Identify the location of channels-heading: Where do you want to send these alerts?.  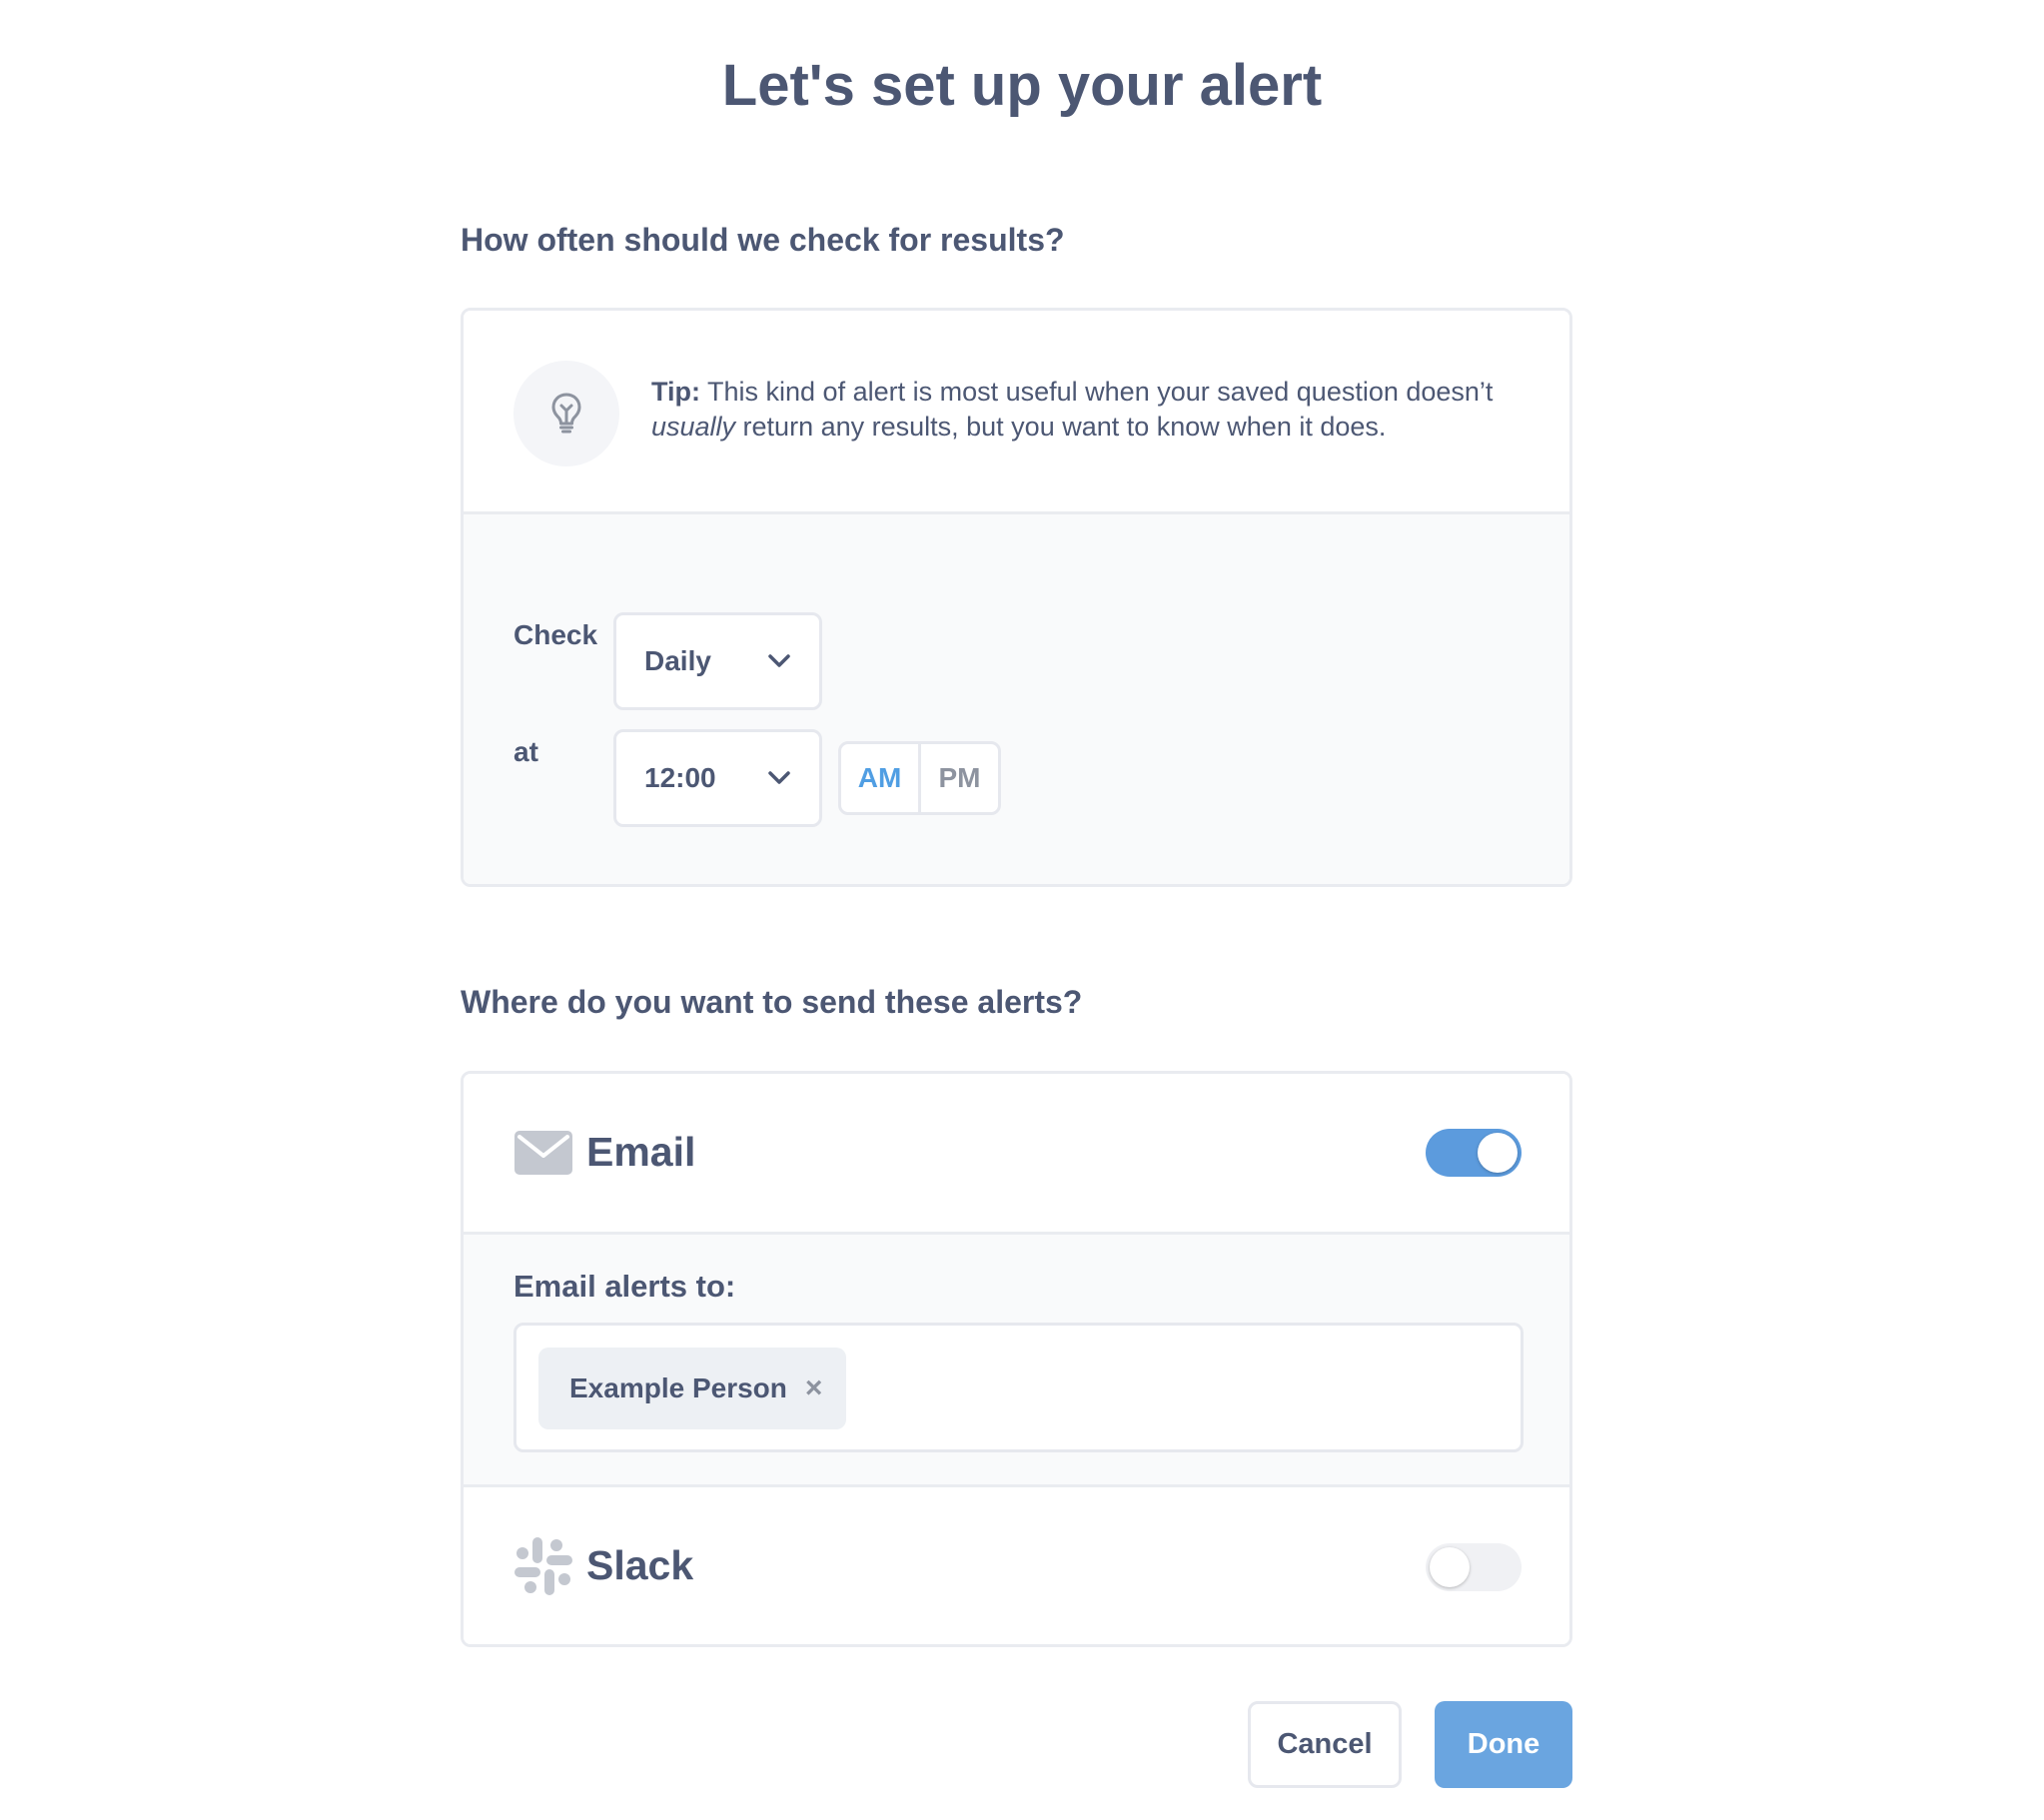
(772, 1002).